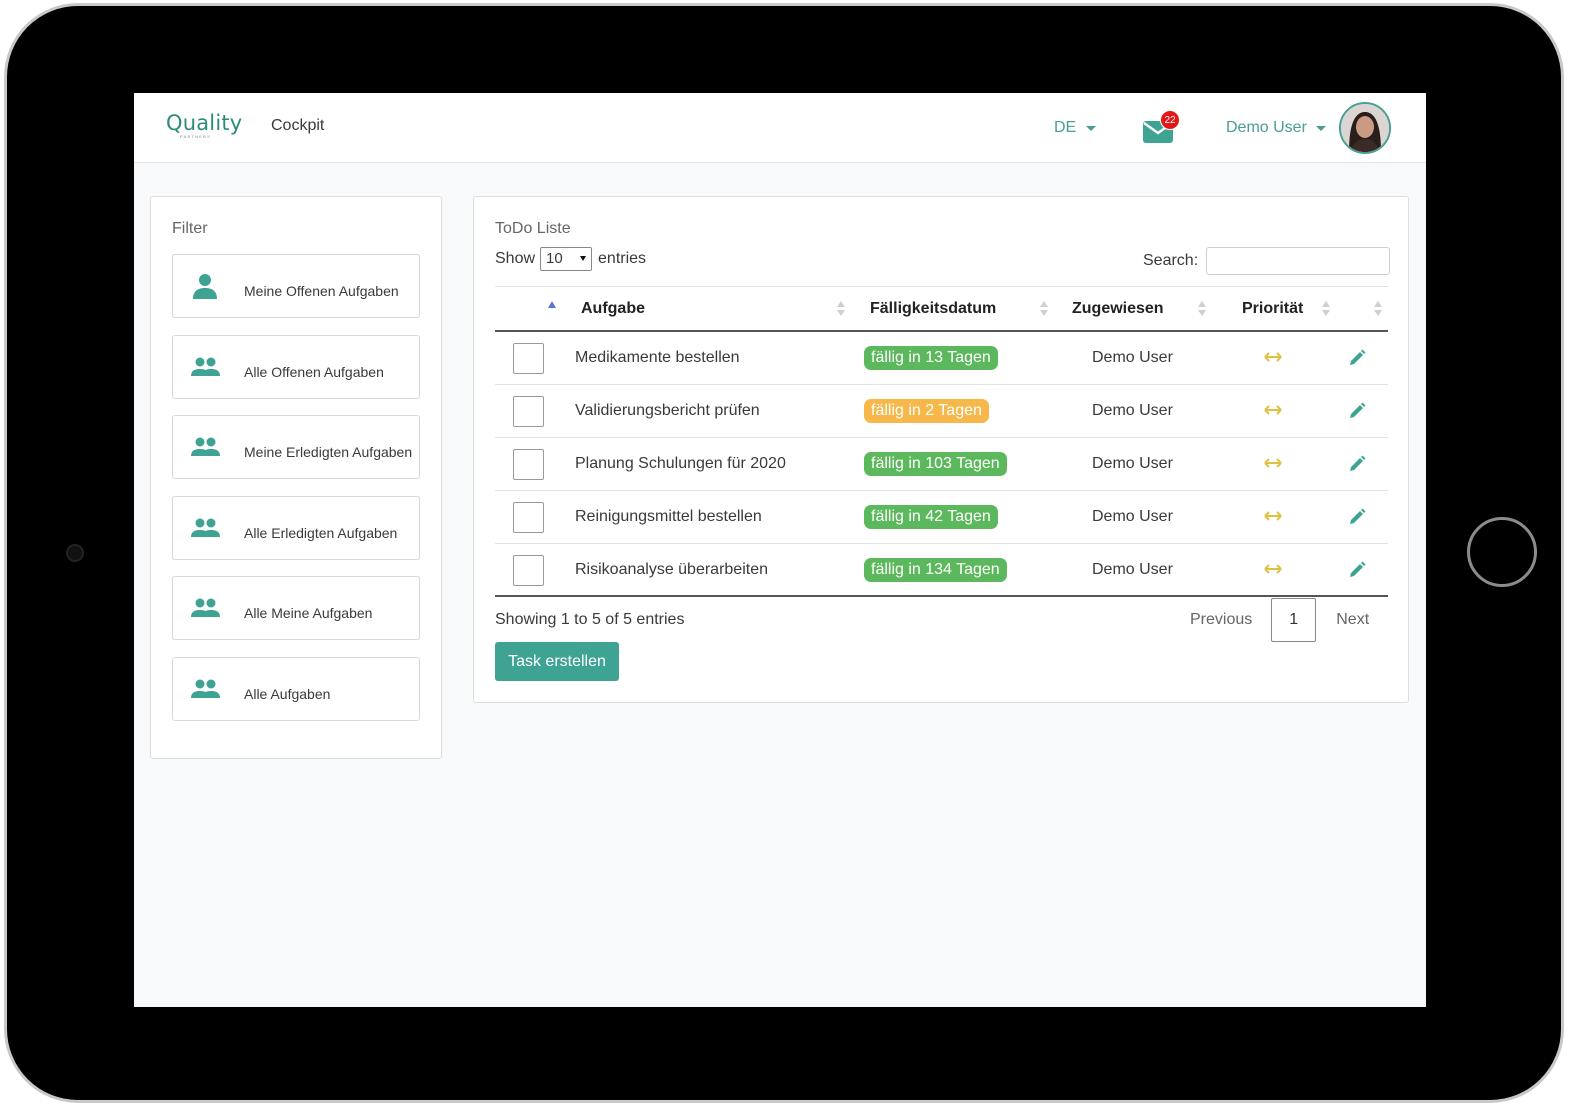  What do you see at coordinates (1298, 261) in the screenshot?
I see `search-input` at bounding box center [1298, 261].